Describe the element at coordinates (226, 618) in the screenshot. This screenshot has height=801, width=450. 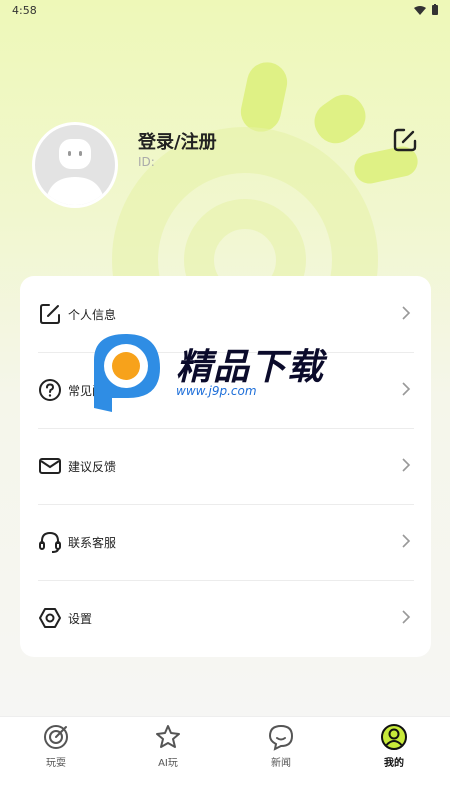
I see `menu-item-settings: 设置` at that location.